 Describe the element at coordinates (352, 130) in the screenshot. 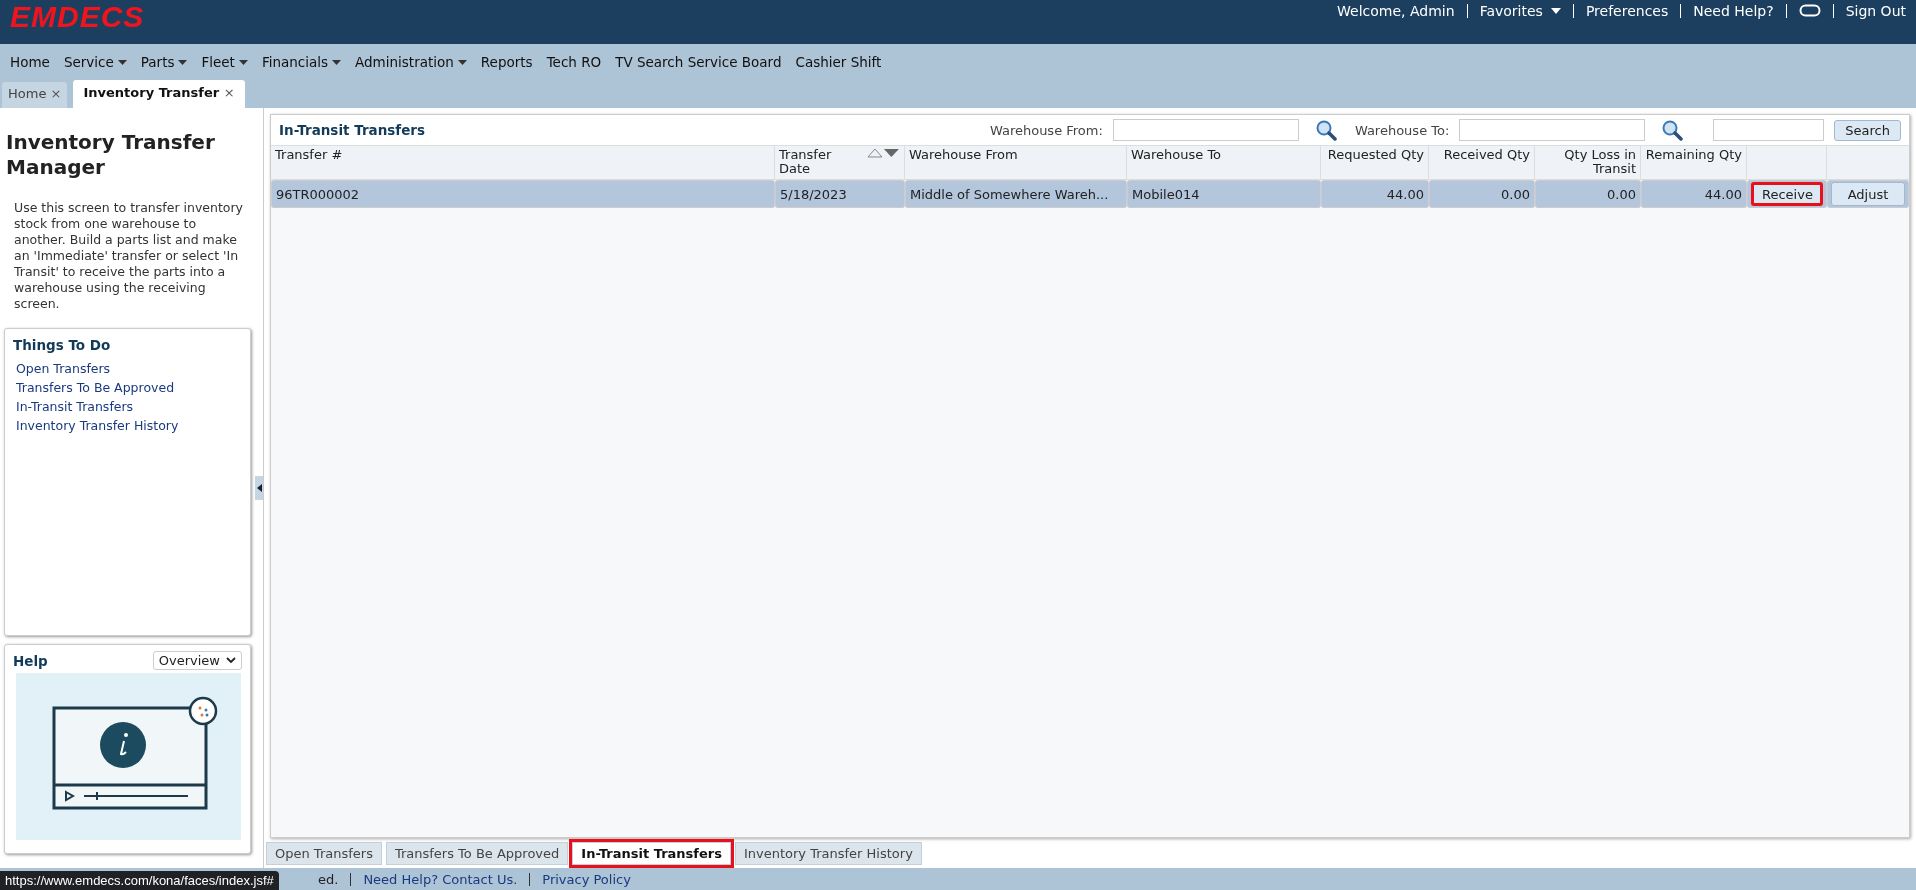

I see `grid-title: In-Transit Transfers` at that location.